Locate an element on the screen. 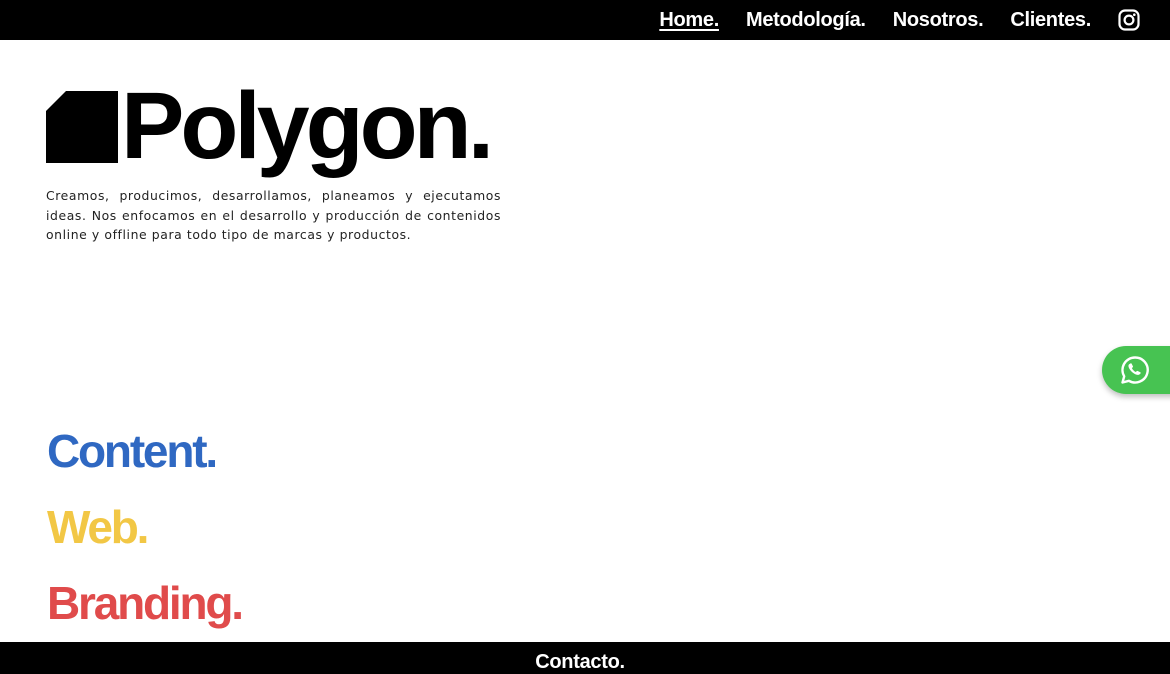 The width and height of the screenshot is (1170, 674). brand-logo: Polygon. is located at coordinates (270, 126).